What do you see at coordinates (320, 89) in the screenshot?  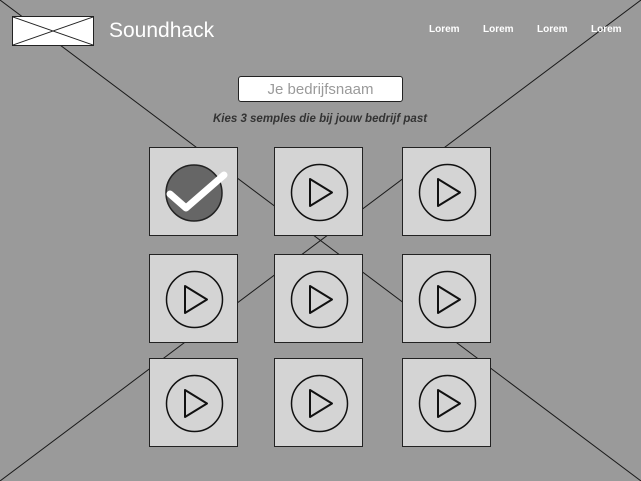 I see `company-name-input` at bounding box center [320, 89].